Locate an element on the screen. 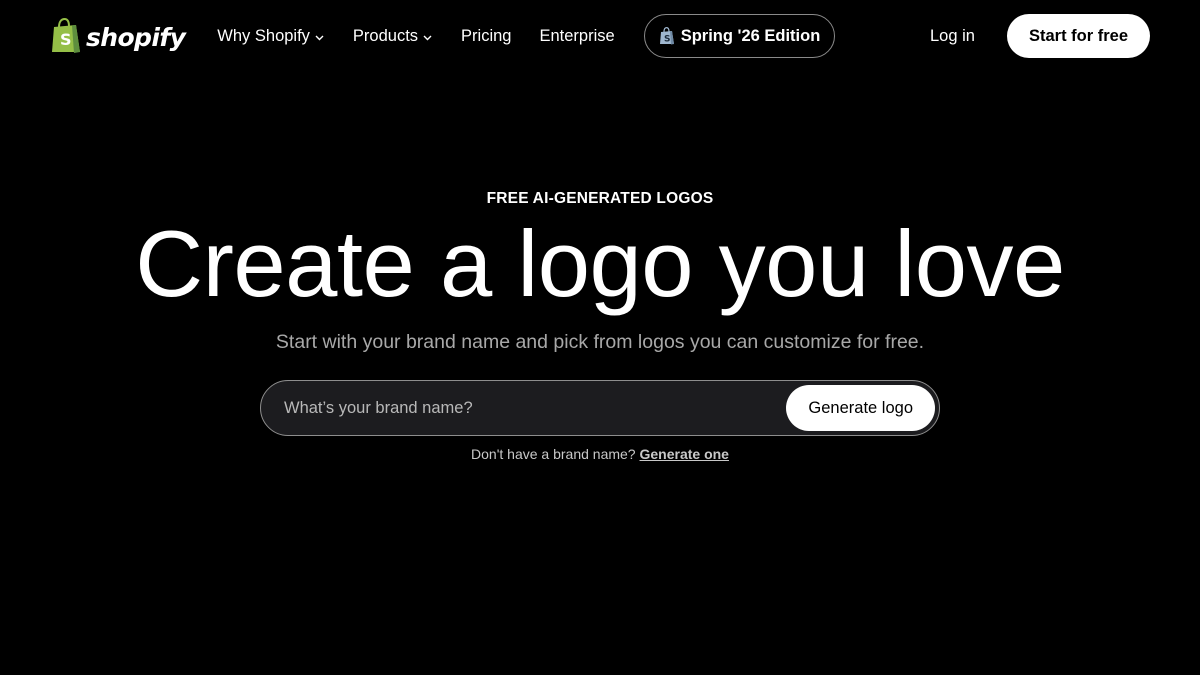 The width and height of the screenshot is (1200, 675). brand-wordmark: shopify is located at coordinates (136, 37).